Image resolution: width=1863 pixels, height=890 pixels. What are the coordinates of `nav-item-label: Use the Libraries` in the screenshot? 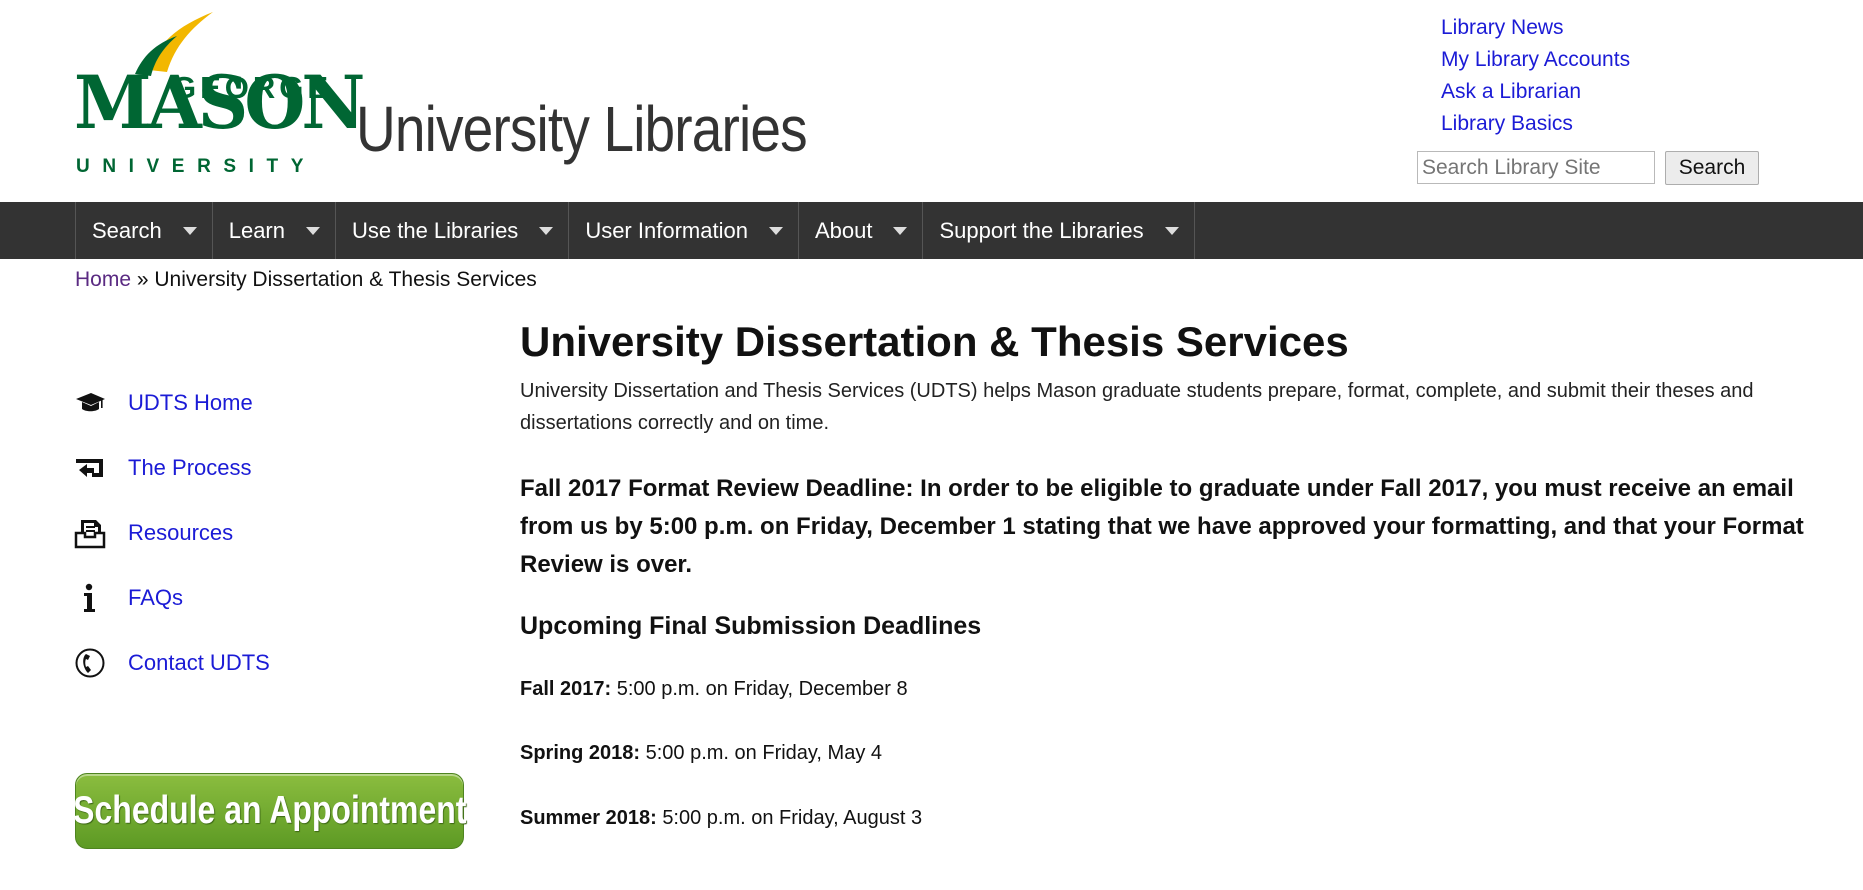 It's located at (435, 230).